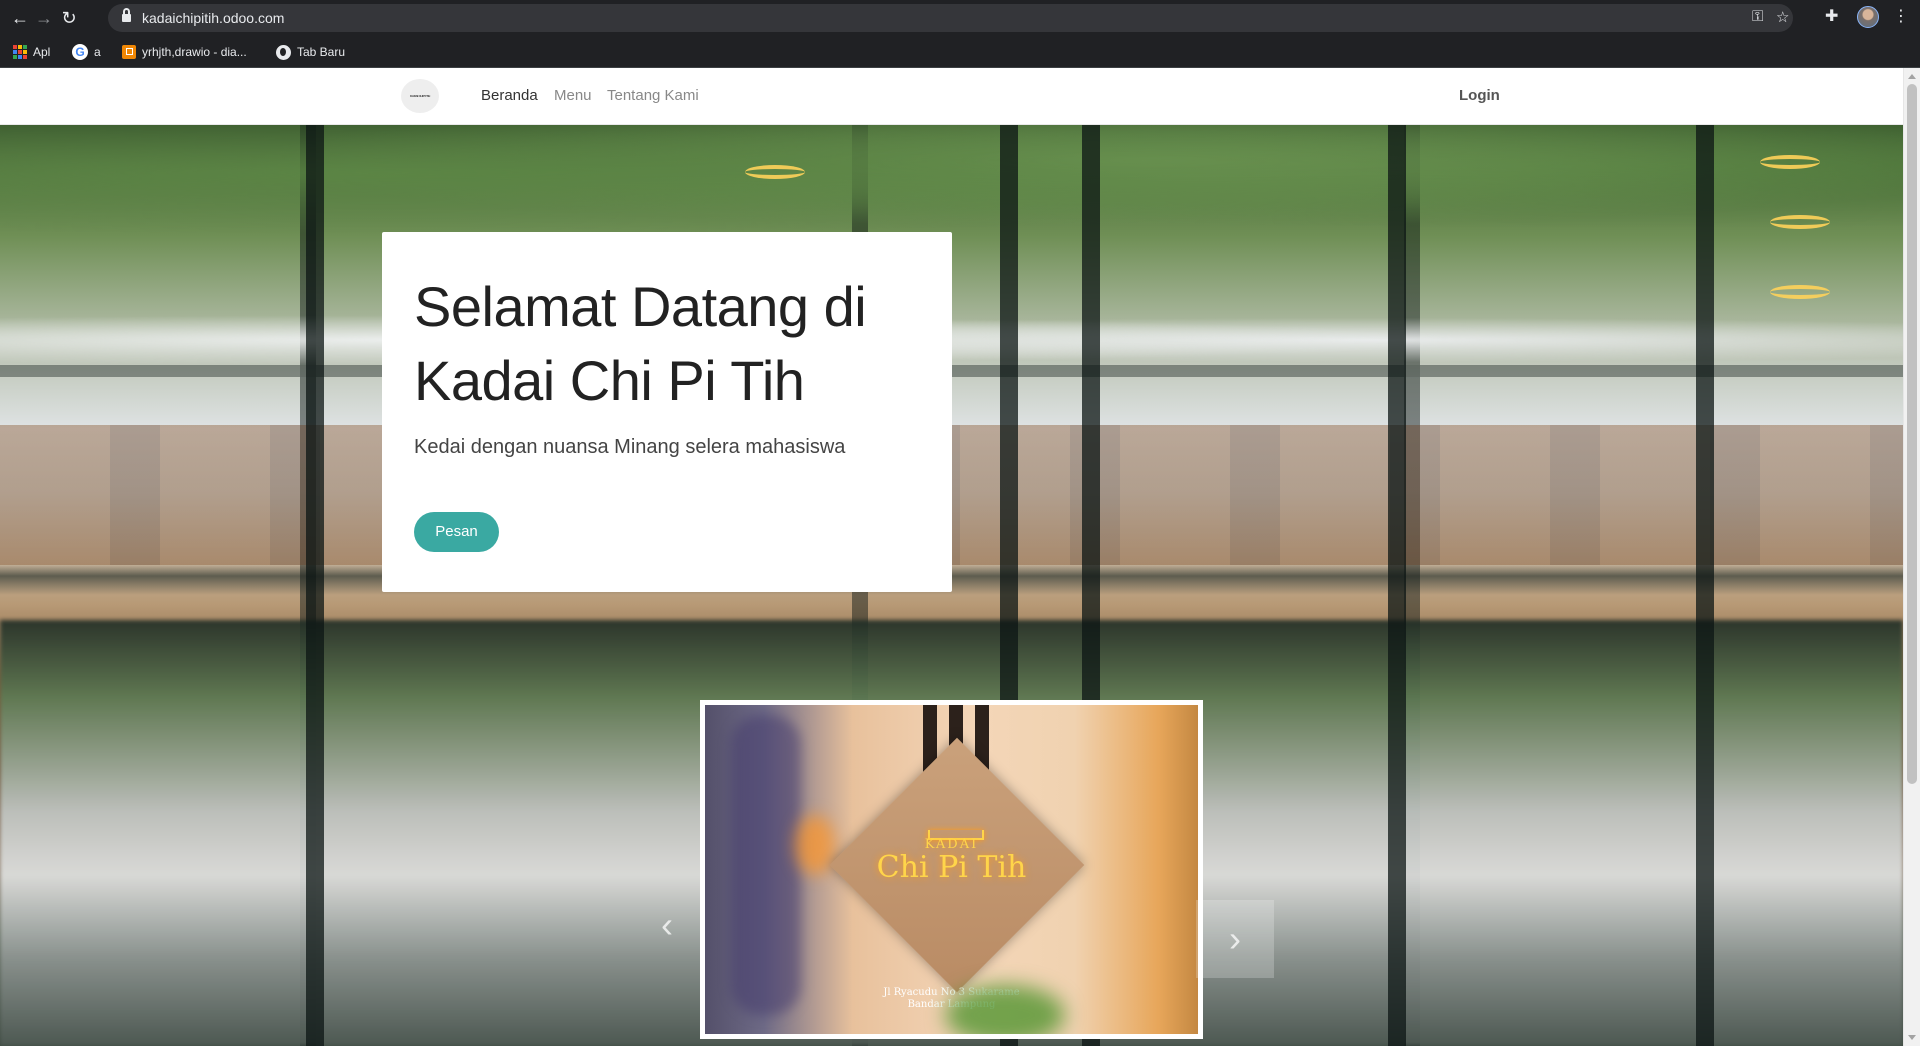 This screenshot has width=1920, height=1046. Describe the element at coordinates (129, 52) in the screenshot. I see `drawio-icon` at that location.